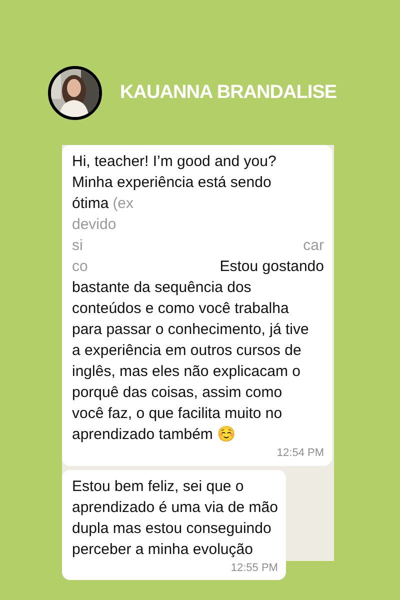 Image resolution: width=400 pixels, height=600 pixels. What do you see at coordinates (190, 330) in the screenshot?
I see `message-text: para passar o conhecimento, já tive` at bounding box center [190, 330].